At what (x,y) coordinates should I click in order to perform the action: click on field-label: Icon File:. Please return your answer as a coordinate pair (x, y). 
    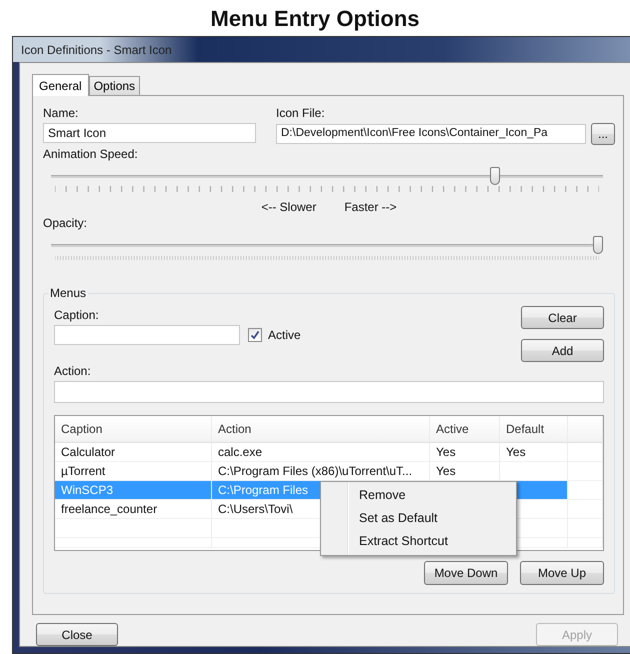
    Looking at the image, I should click on (301, 113).